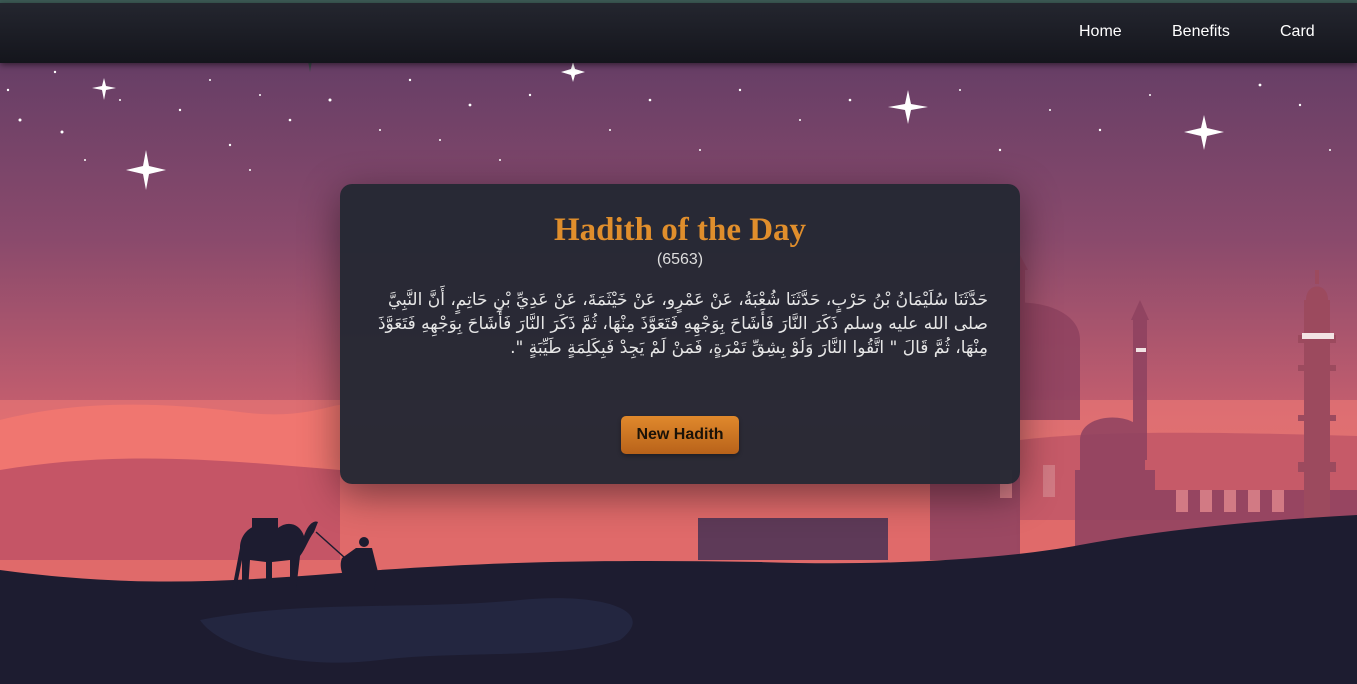 The height and width of the screenshot is (684, 1357). I want to click on hadith-number: (6563), so click(680, 259).